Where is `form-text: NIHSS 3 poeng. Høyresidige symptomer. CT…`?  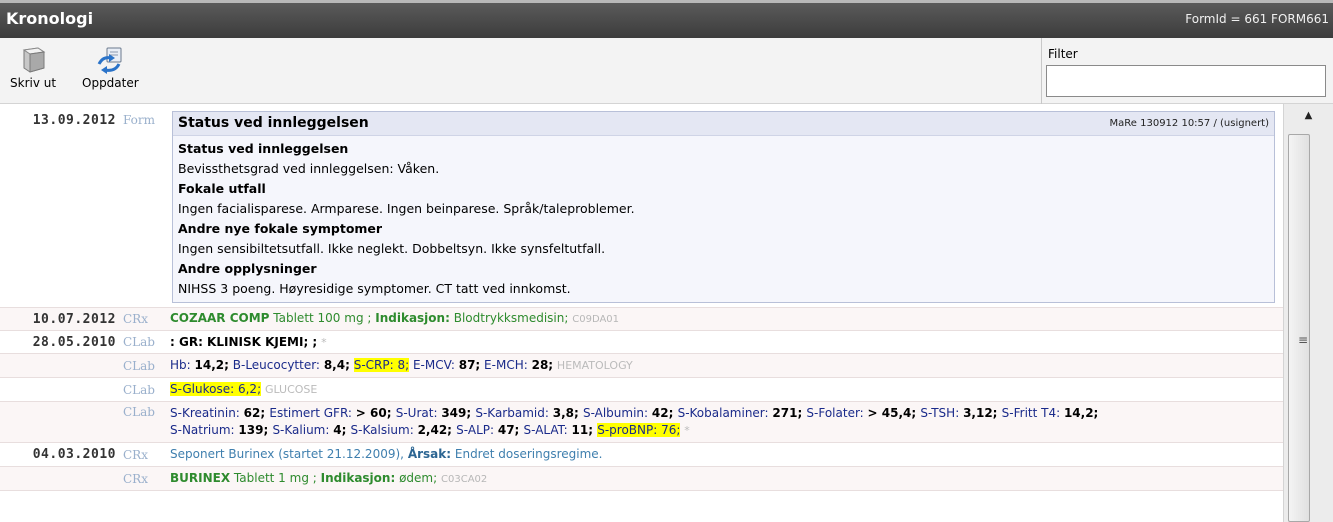 form-text: NIHSS 3 poeng. Høyresidige symptomer. CT… is located at coordinates (374, 288).